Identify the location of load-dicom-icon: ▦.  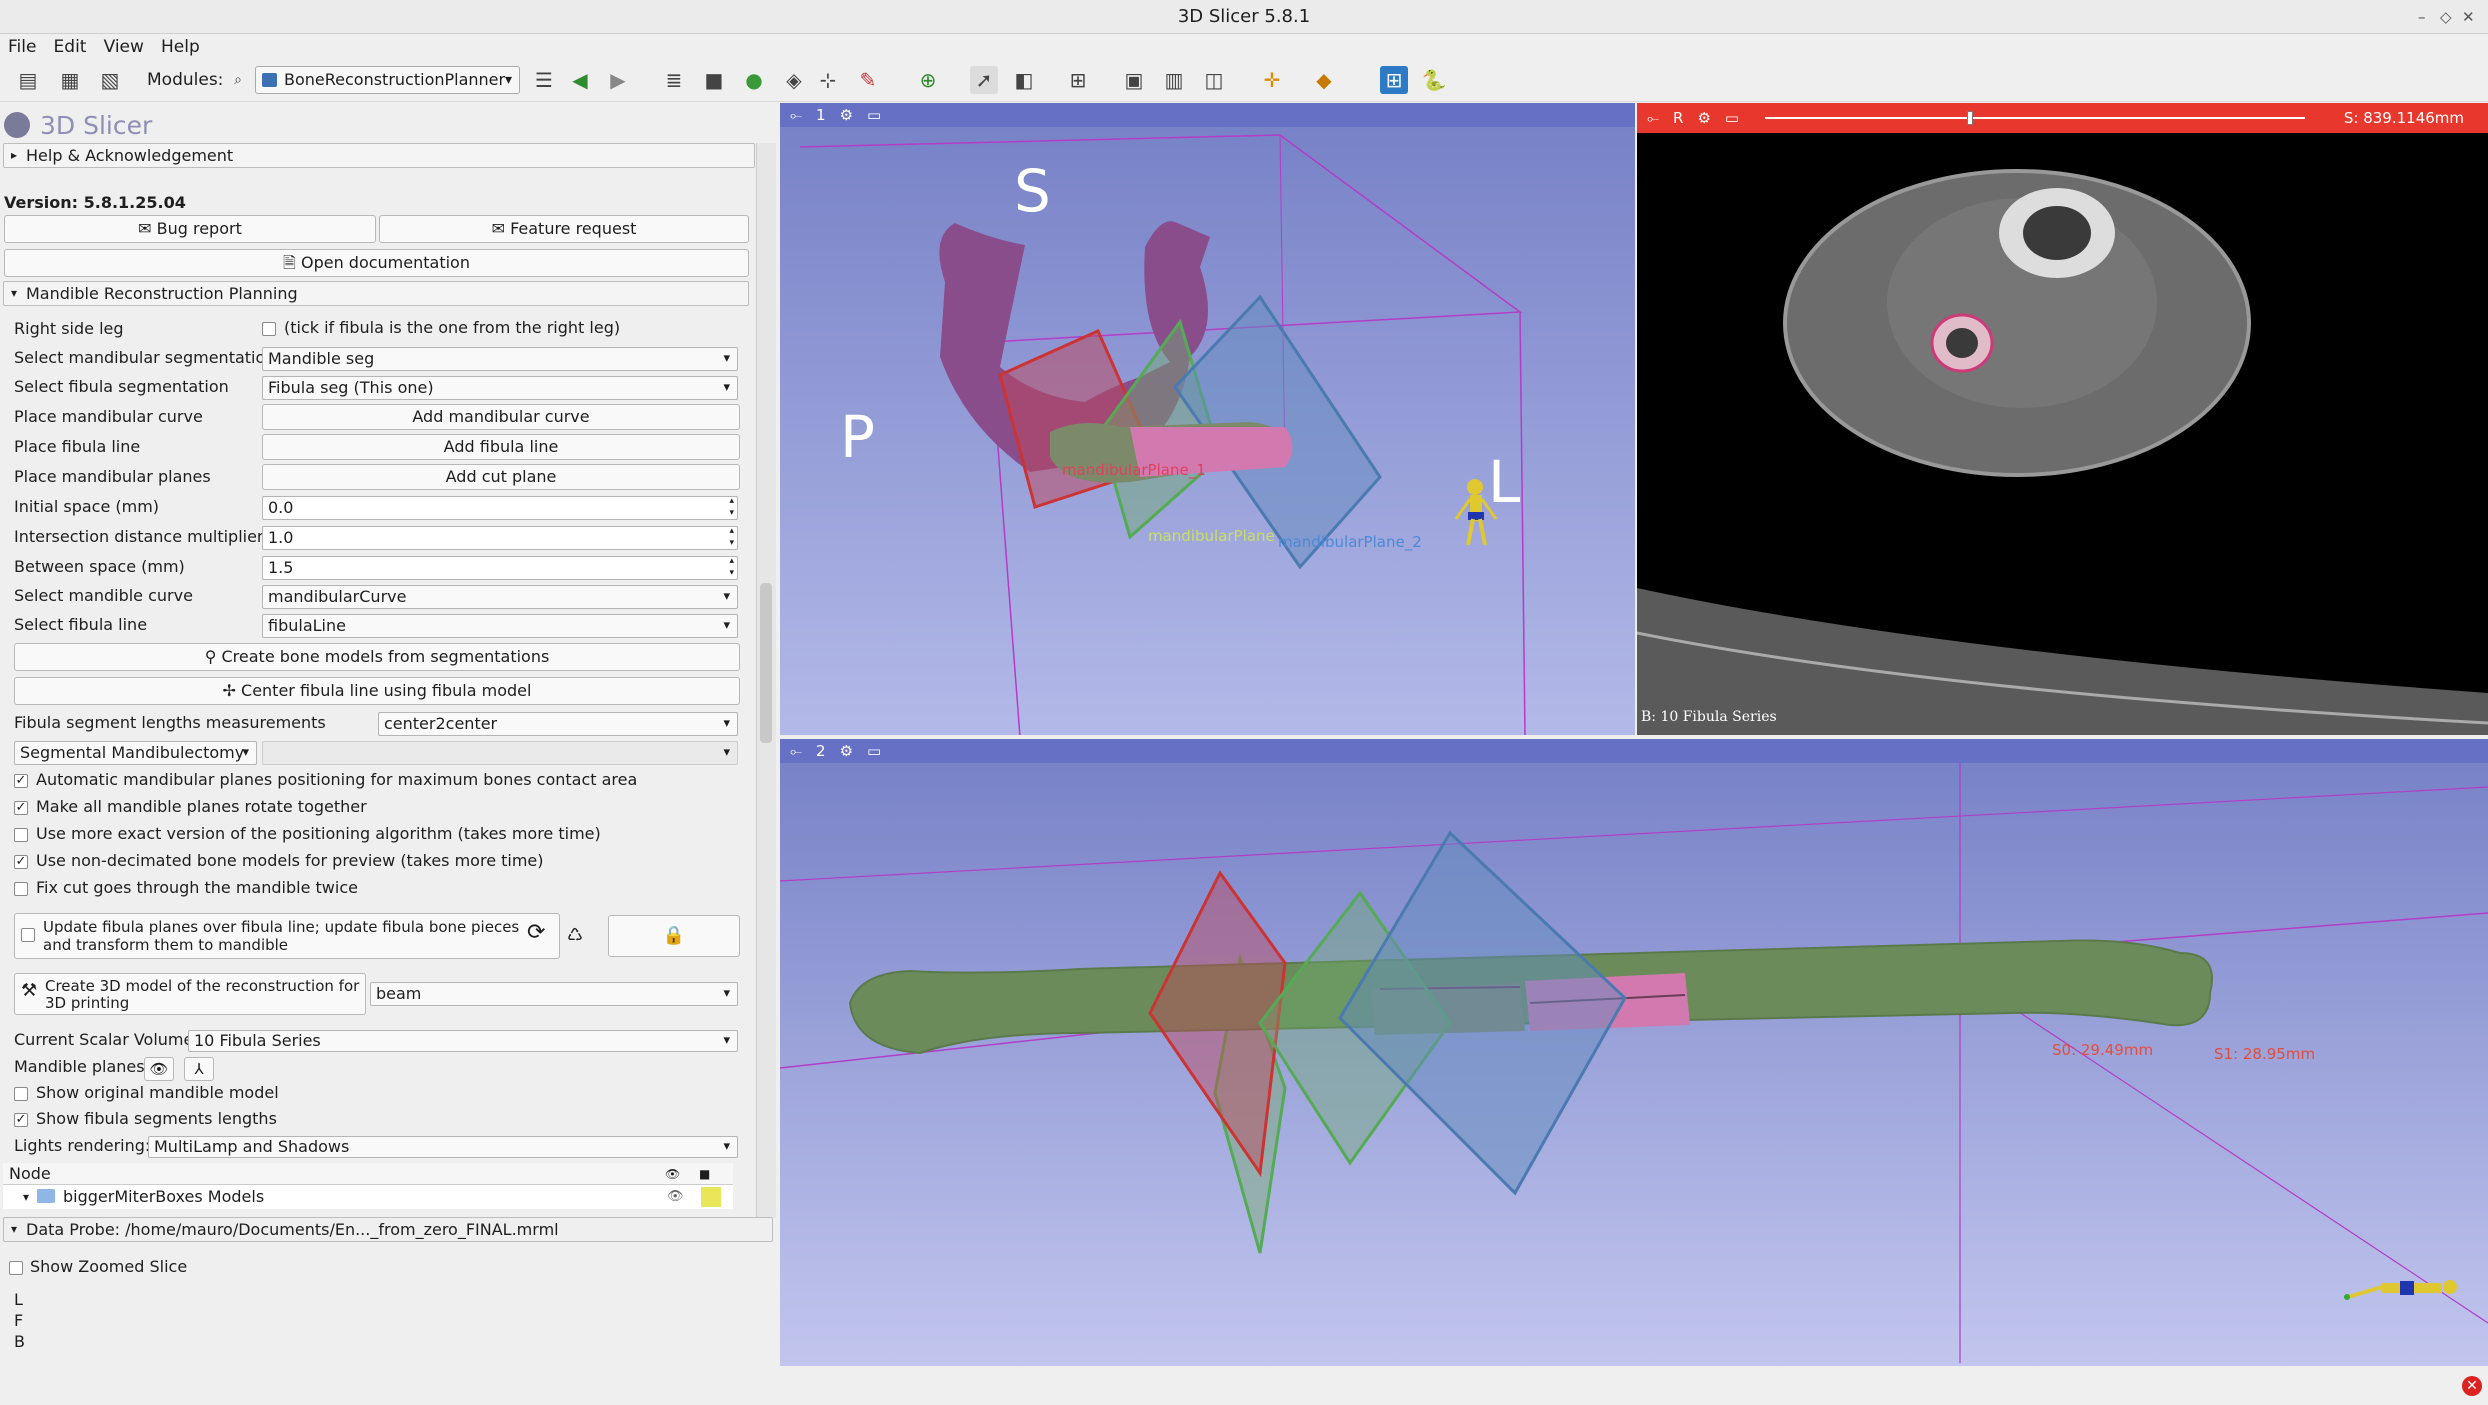
(70, 80).